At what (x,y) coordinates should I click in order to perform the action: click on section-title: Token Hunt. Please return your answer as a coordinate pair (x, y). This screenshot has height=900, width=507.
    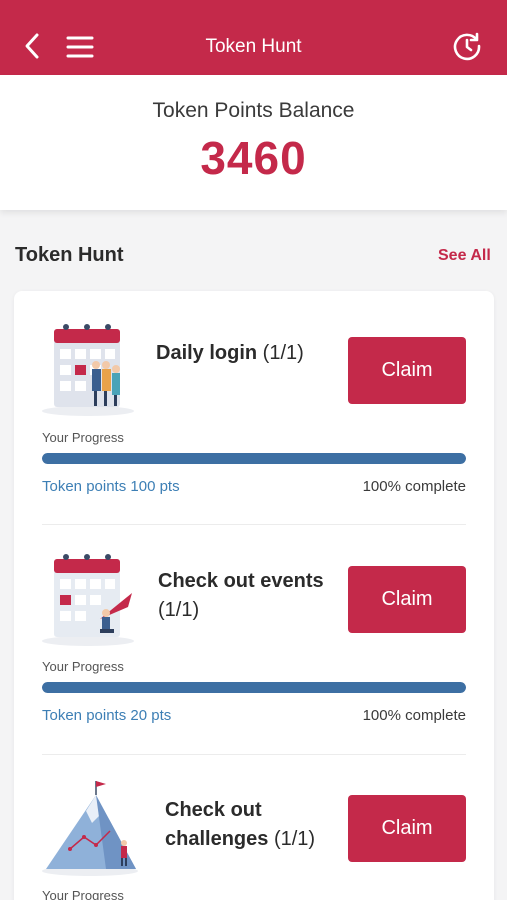
    Looking at the image, I should click on (69, 255).